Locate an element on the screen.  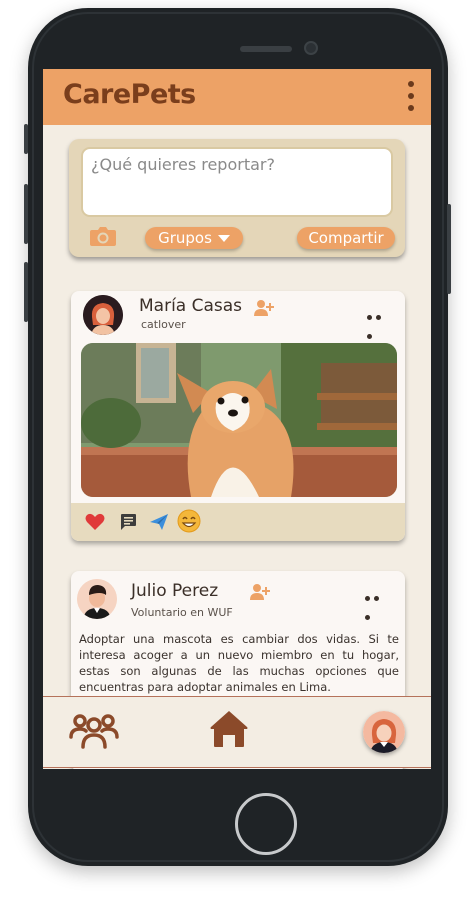
camera-icon is located at coordinates (103, 236).